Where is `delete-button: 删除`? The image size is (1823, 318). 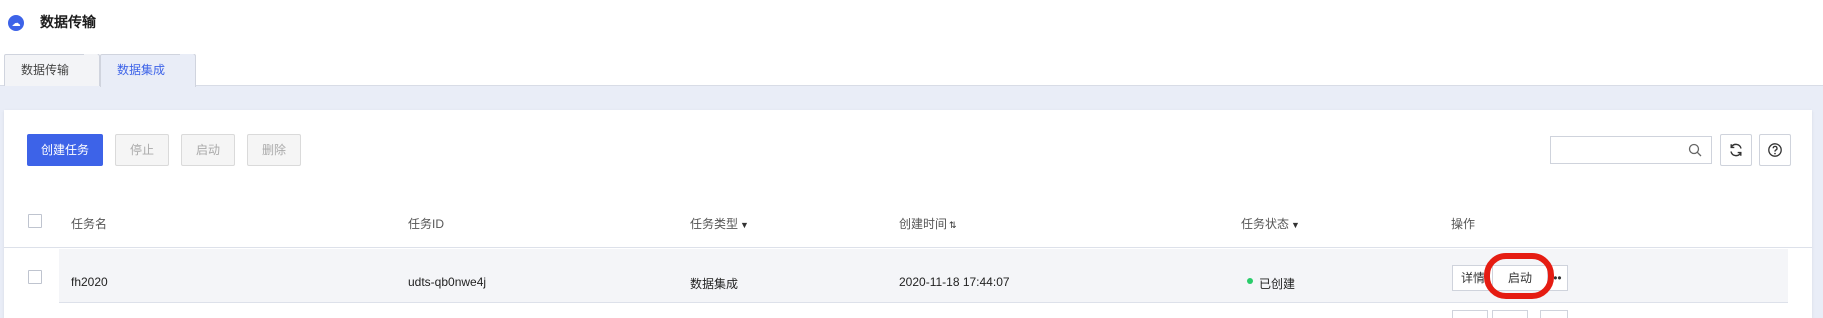 delete-button: 删除 is located at coordinates (274, 150).